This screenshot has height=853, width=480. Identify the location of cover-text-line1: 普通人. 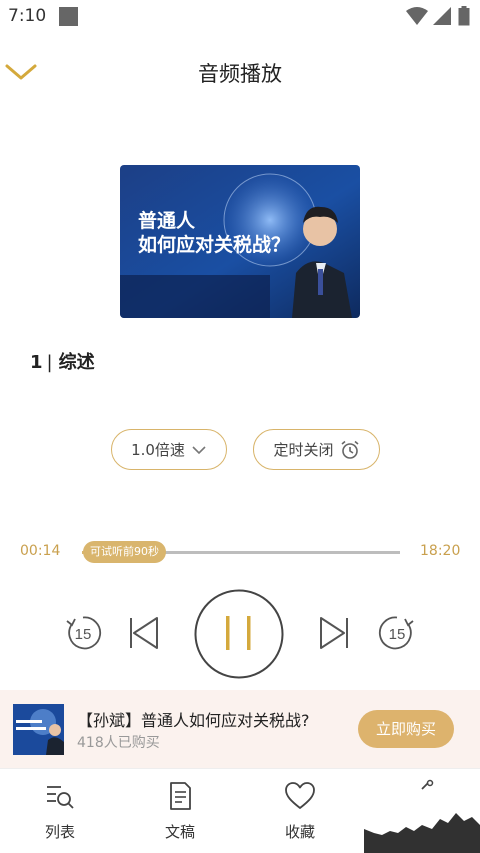
(167, 221).